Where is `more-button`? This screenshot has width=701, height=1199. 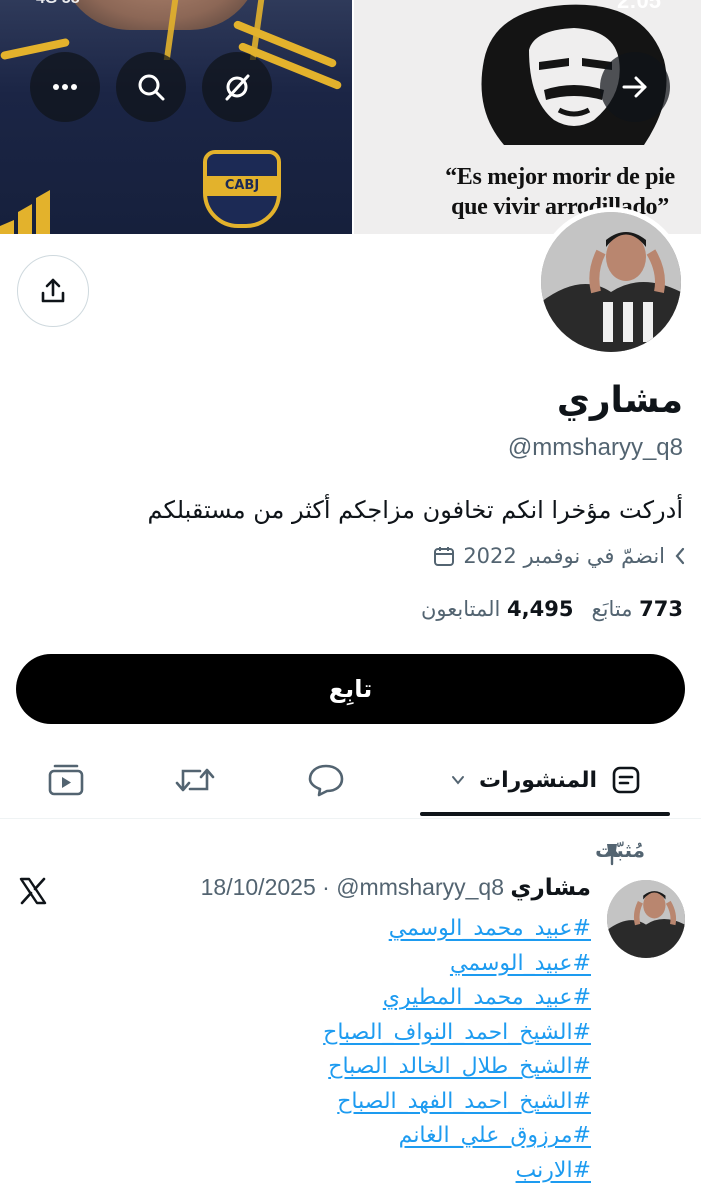
more-button is located at coordinates (65, 87).